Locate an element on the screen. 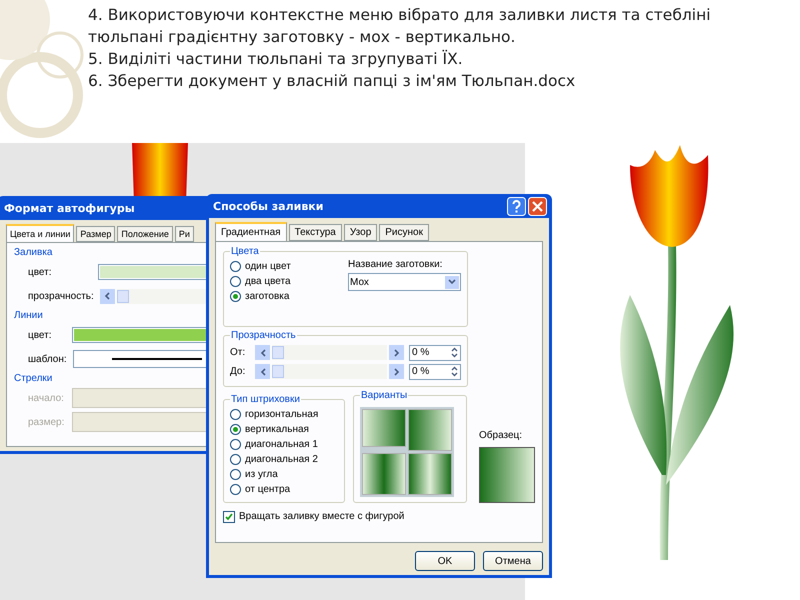 This screenshot has height=600, width=800. dialog-tab: Градиентная is located at coordinates (251, 231).